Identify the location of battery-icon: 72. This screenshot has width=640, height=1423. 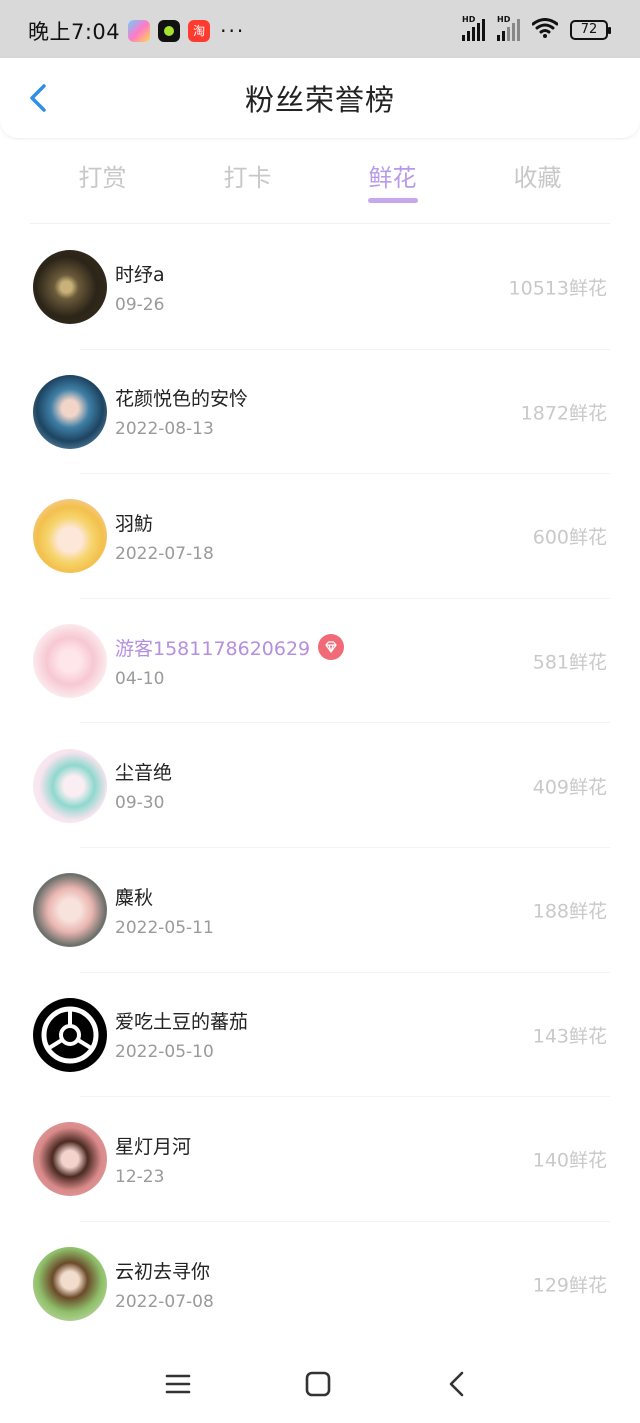
(590, 30).